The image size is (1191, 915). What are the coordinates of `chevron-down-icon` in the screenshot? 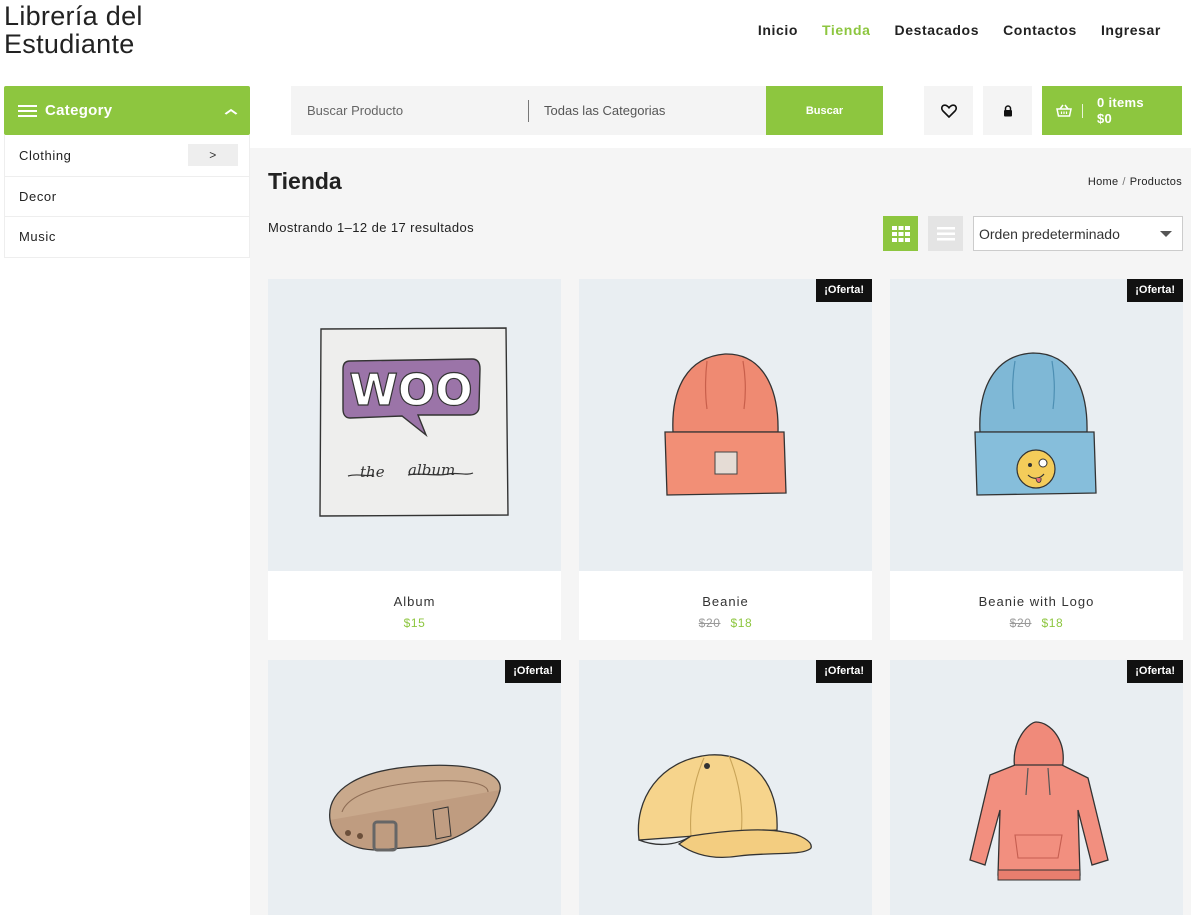 It's located at (1166, 234).